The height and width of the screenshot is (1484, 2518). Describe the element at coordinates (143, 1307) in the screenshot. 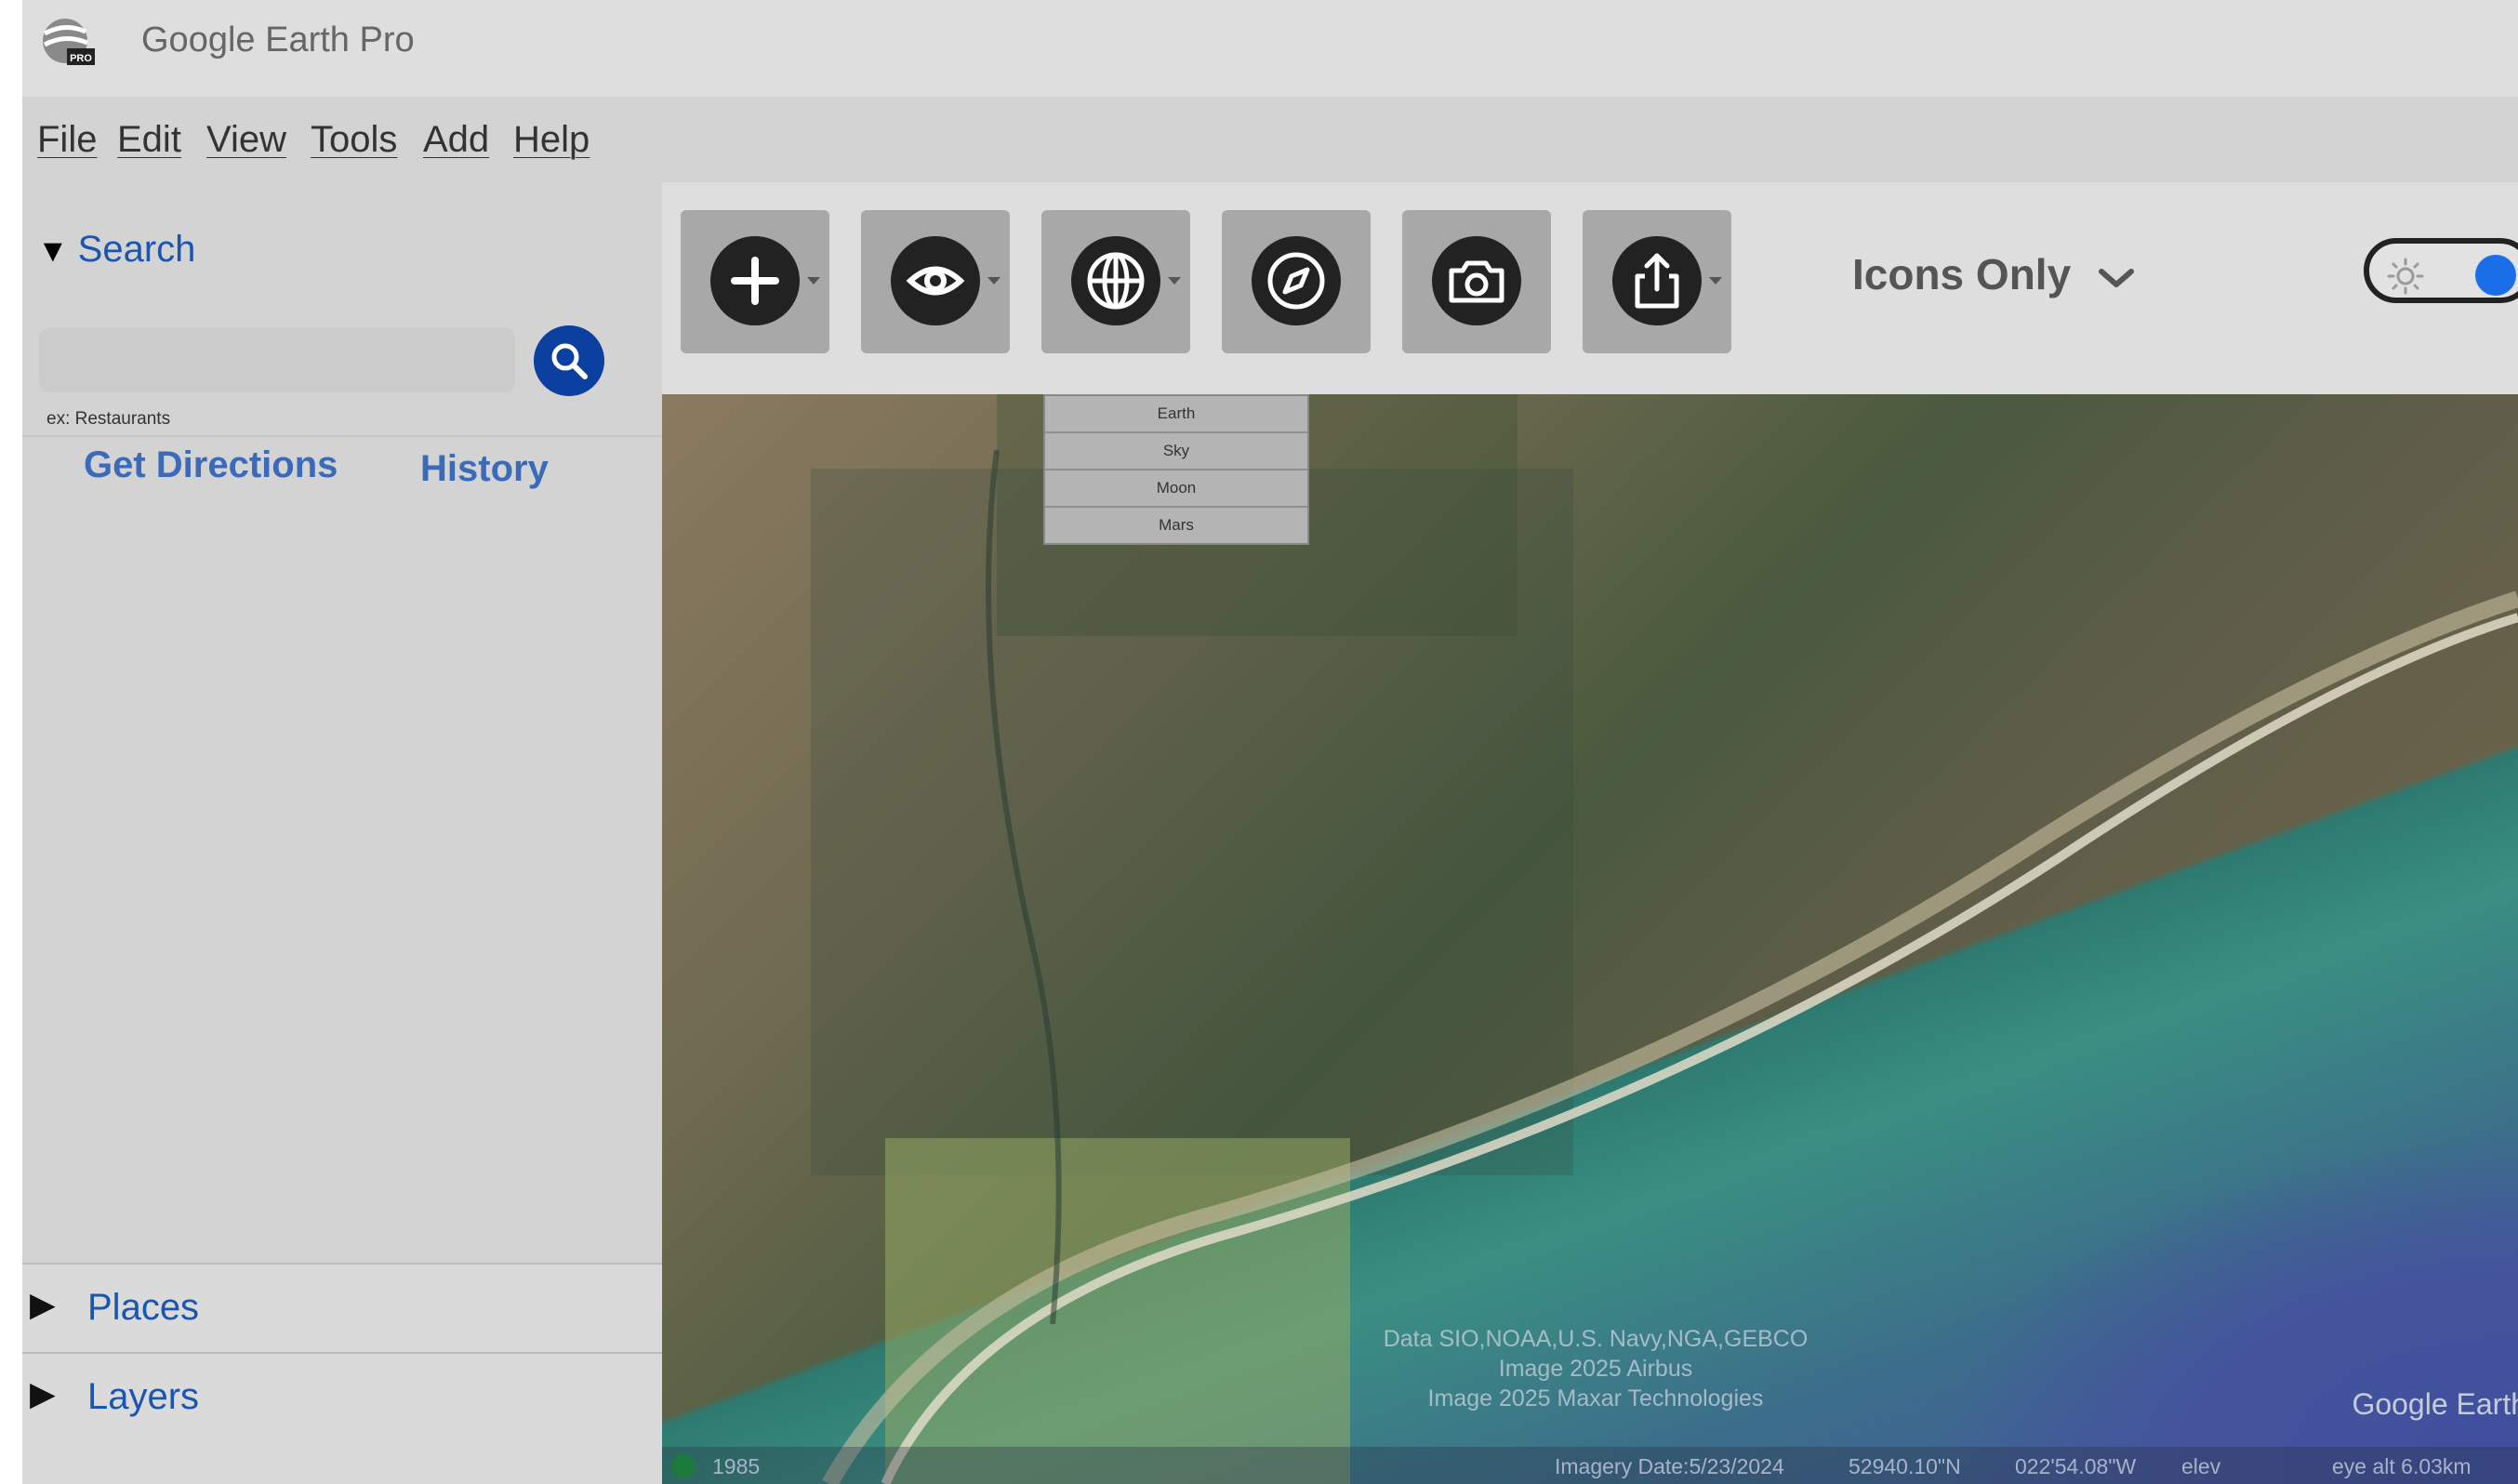

I see `places-label: Places` at that location.